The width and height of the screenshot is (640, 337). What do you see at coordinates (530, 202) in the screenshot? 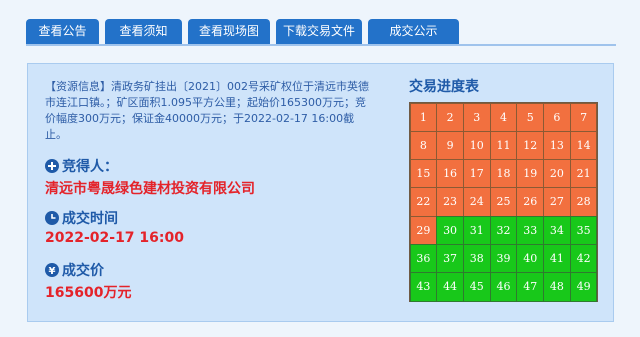
I see `progress-cell-completed: 26` at bounding box center [530, 202].